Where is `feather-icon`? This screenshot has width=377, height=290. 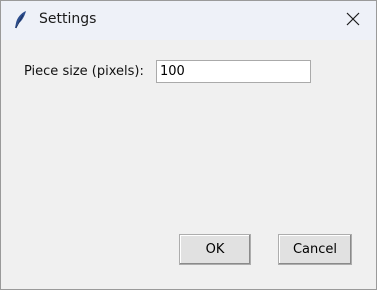 feather-icon is located at coordinates (20, 20).